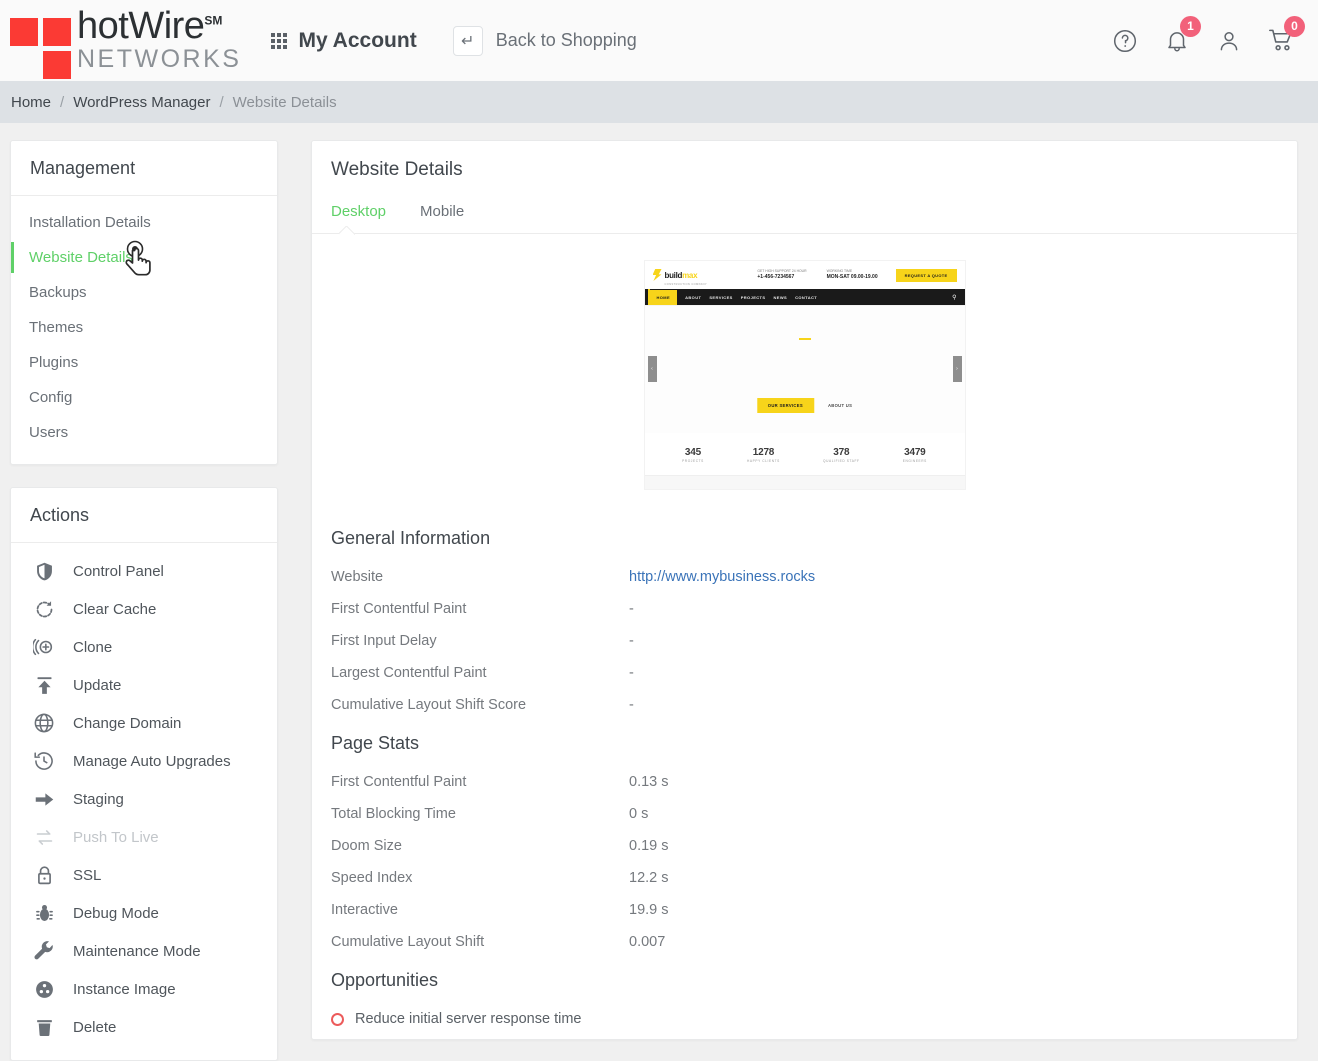 This screenshot has height=1061, width=1318. Describe the element at coordinates (804, 705) in the screenshot. I see `info-row-cumulative-layout-shift-score: Cumulative Layout Shift Score -` at that location.